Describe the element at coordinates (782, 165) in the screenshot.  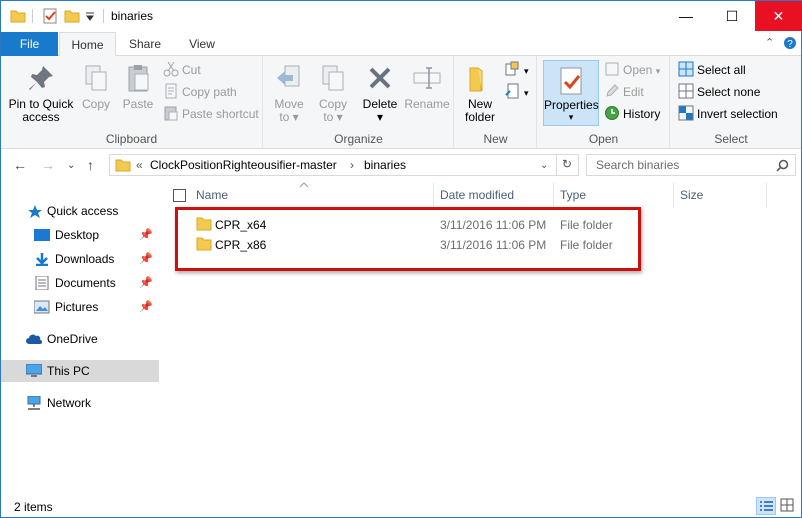
I see `search-icon` at that location.